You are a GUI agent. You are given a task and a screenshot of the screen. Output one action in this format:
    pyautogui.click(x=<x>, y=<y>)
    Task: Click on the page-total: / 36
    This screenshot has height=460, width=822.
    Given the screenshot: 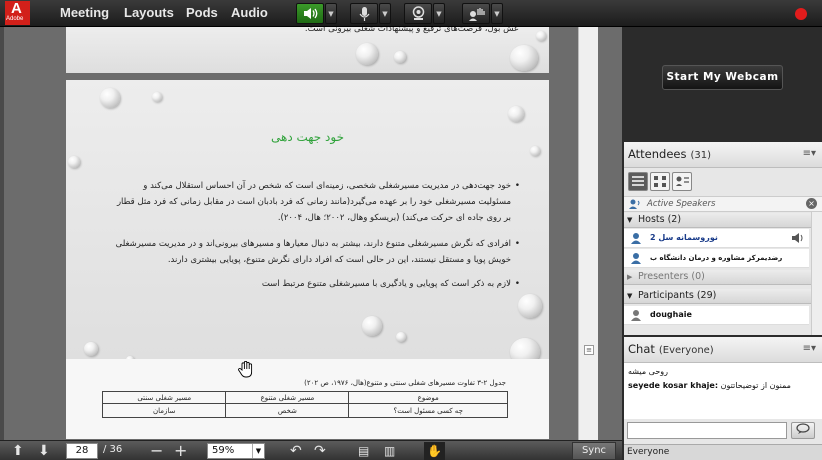 What is the action you would take?
    pyautogui.click(x=113, y=449)
    